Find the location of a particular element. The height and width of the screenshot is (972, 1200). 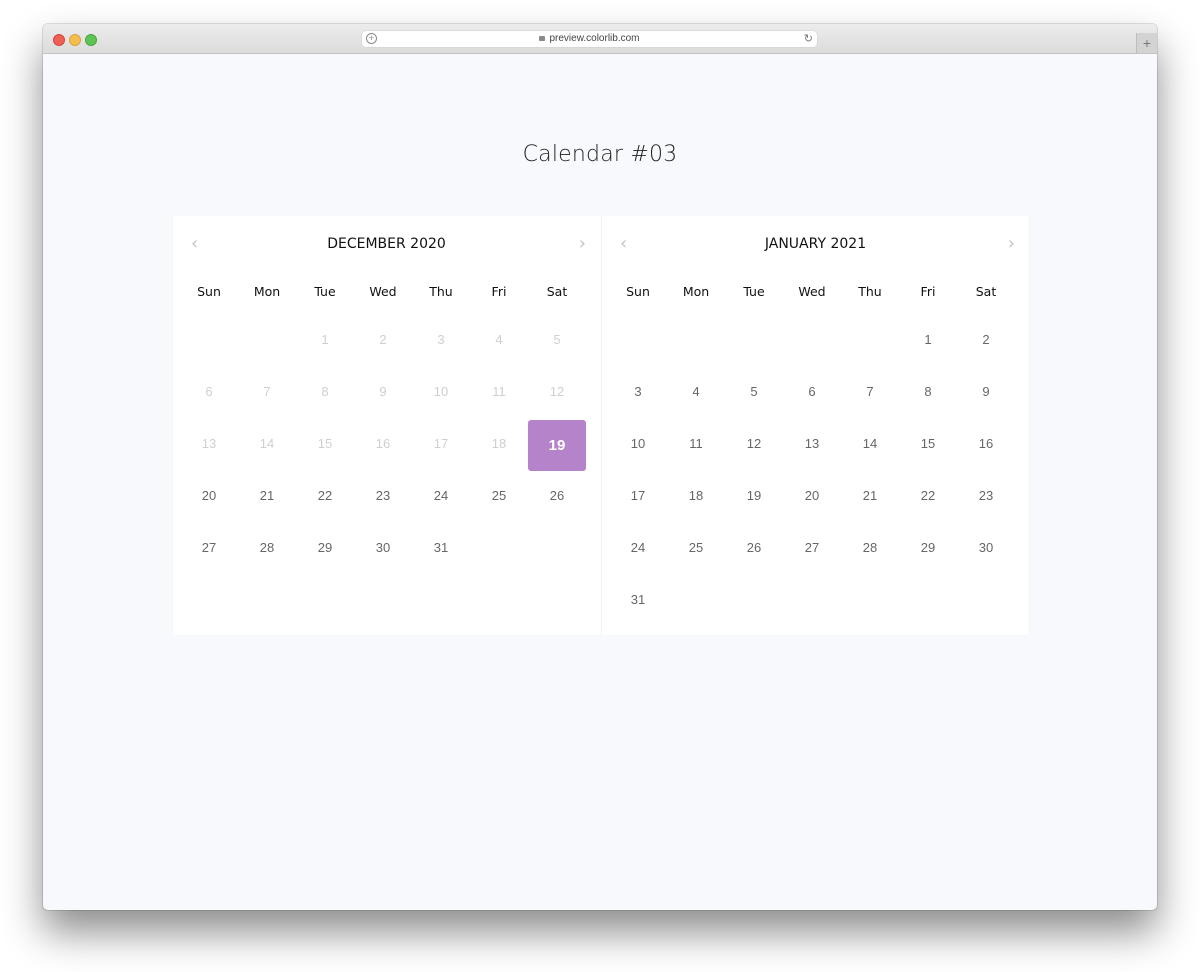

past-day: 2 is located at coordinates (383, 344).